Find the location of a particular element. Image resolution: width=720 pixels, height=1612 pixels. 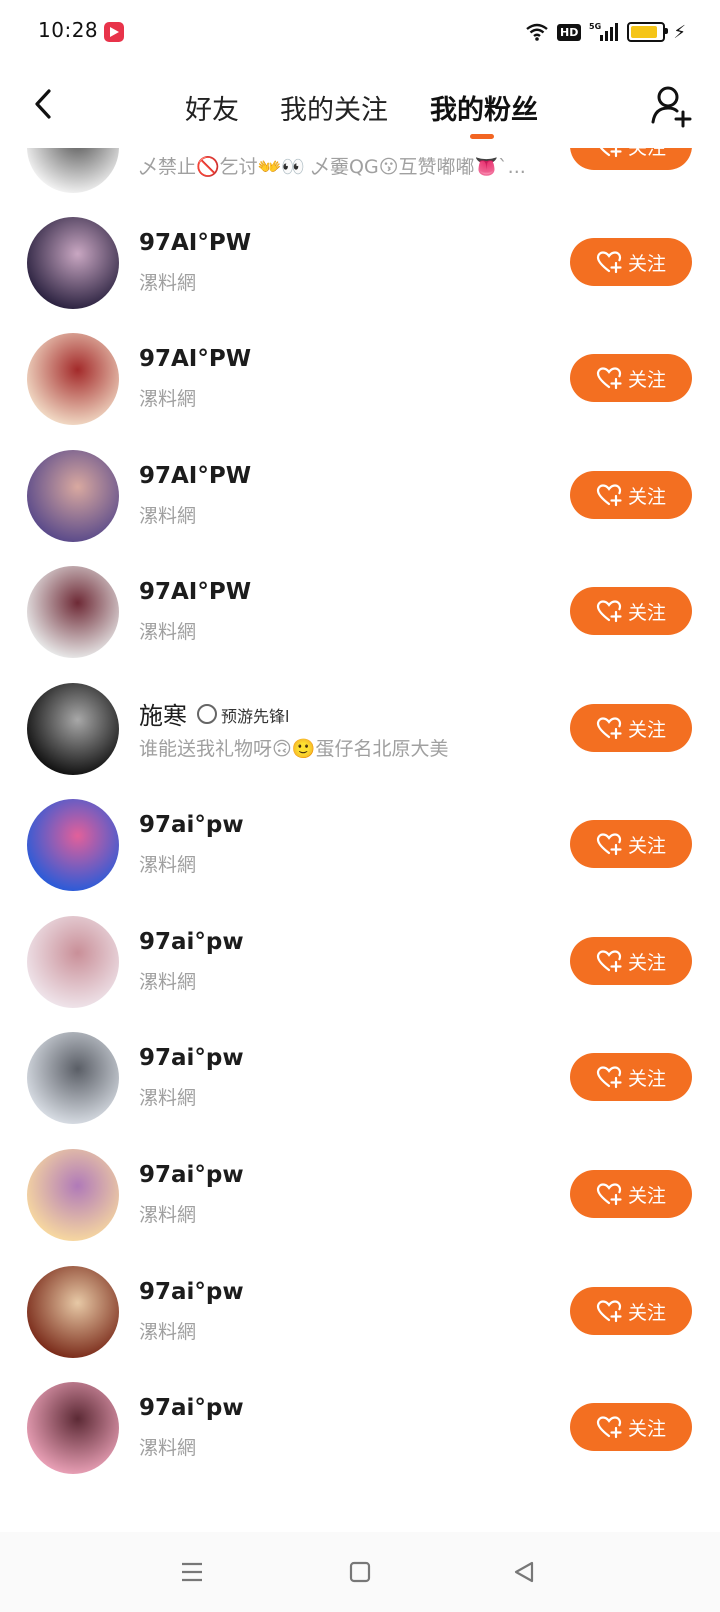

charging-icon: ⚡ is located at coordinates (679, 32).